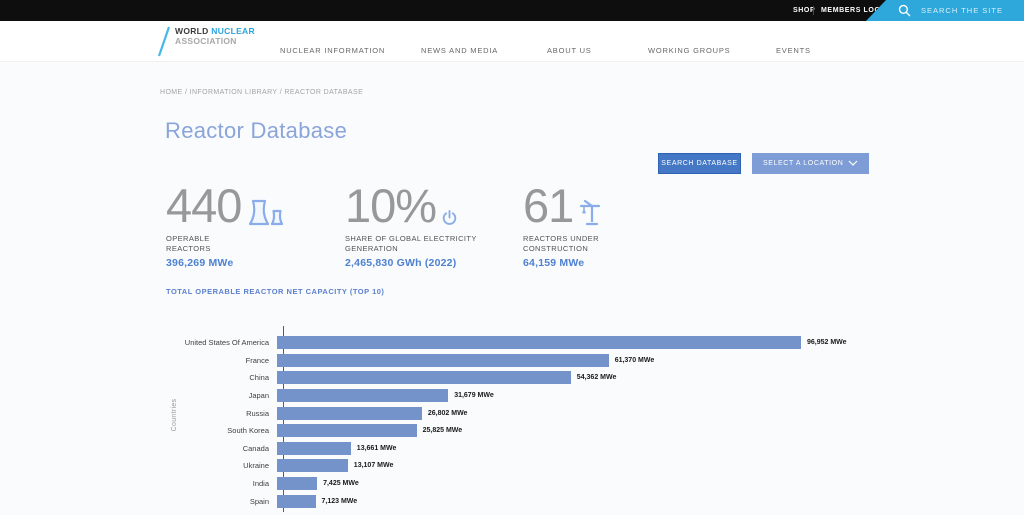 This screenshot has height=515, width=1024. I want to click on cooling-towers-icon, so click(266, 212).